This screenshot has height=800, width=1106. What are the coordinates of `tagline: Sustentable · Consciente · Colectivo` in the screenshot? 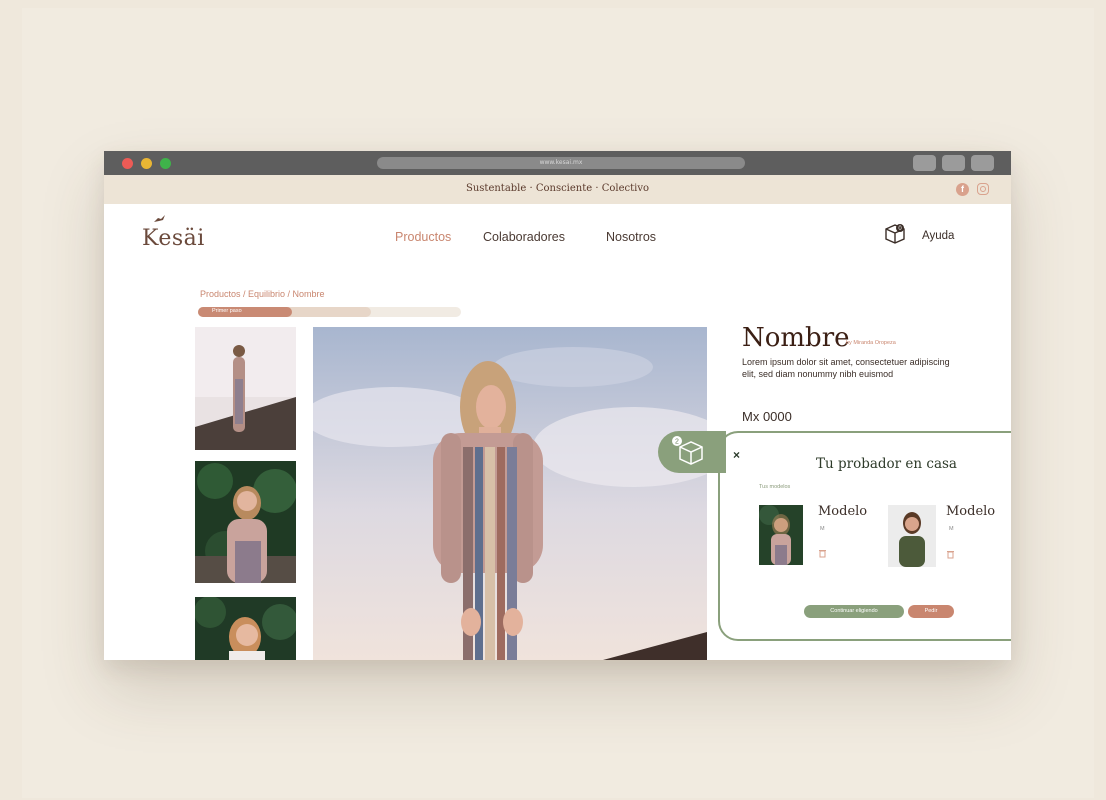 It's located at (557, 188).